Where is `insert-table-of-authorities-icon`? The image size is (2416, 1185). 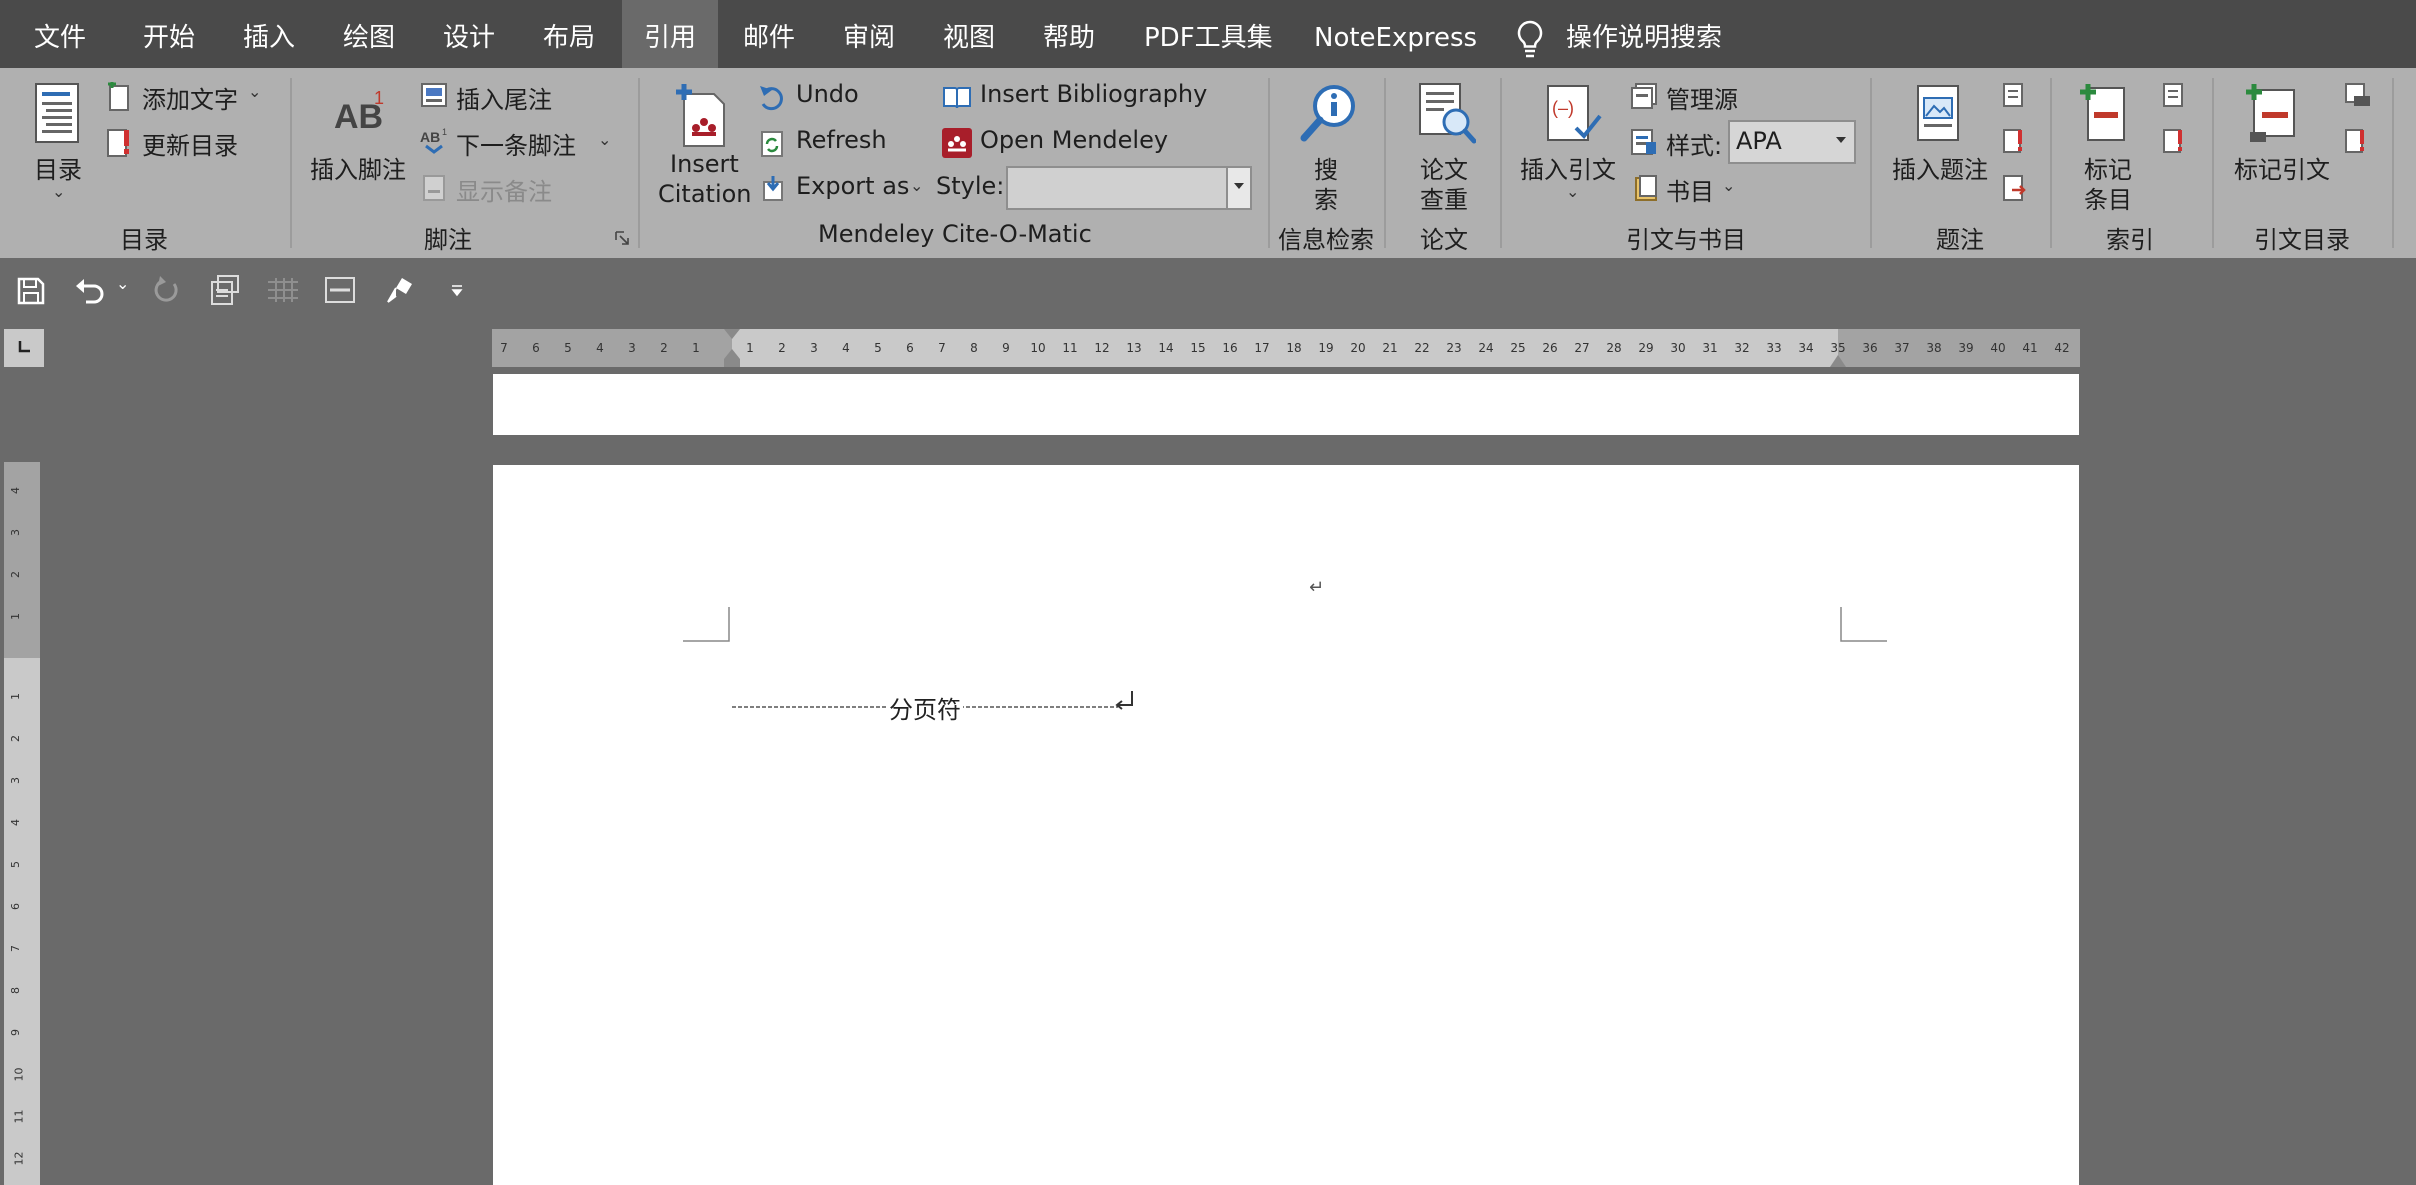
insert-table-of-authorities-icon is located at coordinates (2358, 95).